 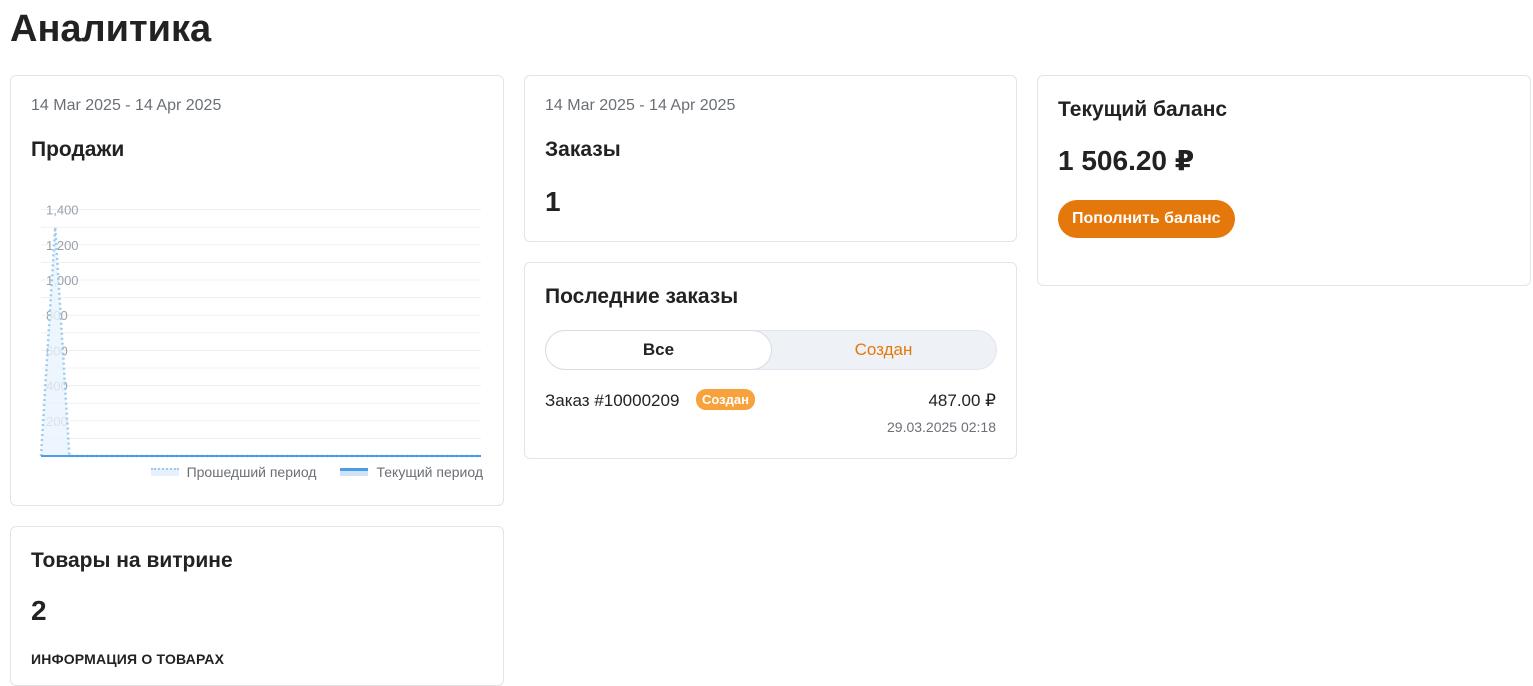 What do you see at coordinates (1146, 219) in the screenshot?
I see `topup-balance-button: Пополнить баланс` at bounding box center [1146, 219].